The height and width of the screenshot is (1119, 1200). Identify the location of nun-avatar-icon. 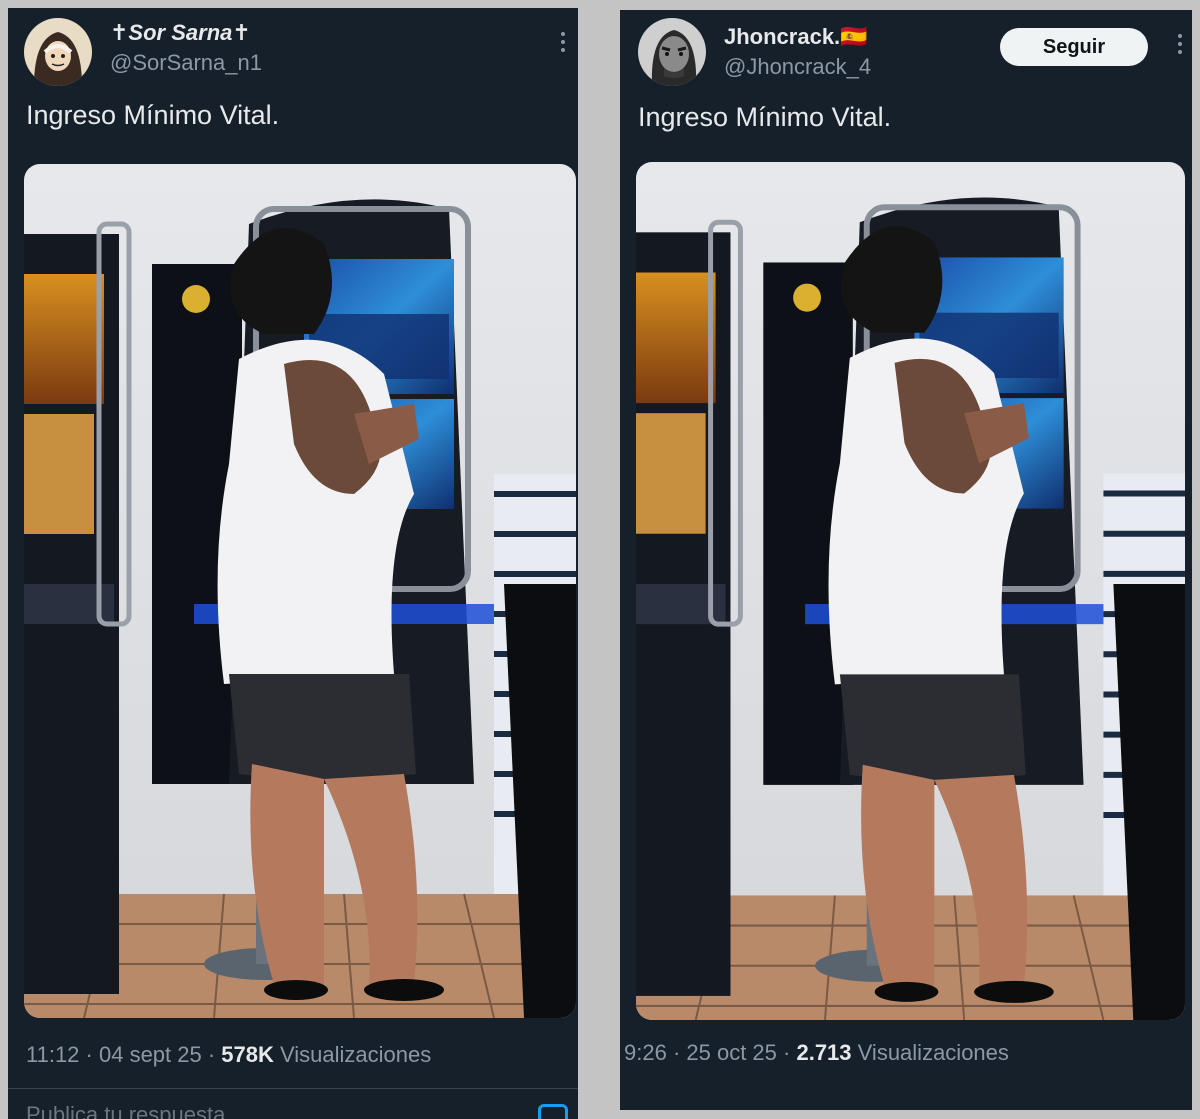
(58, 52).